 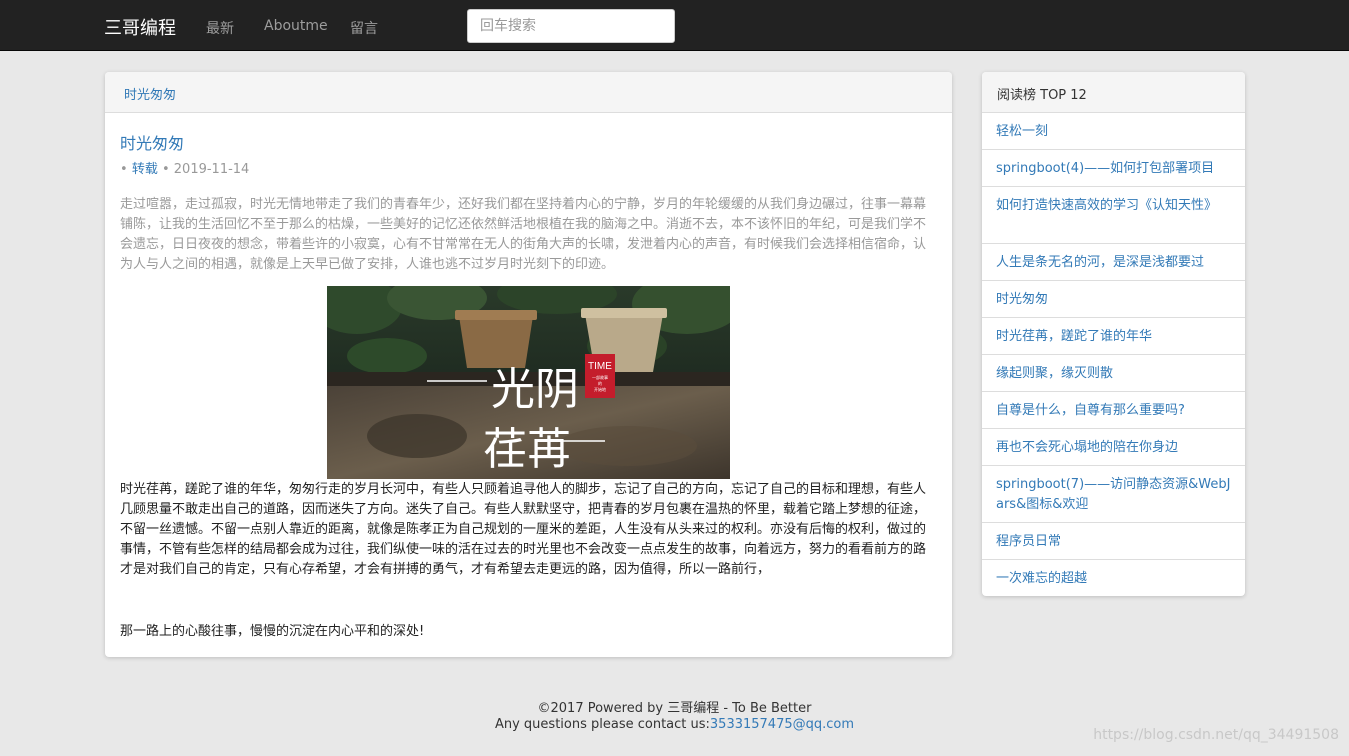 I want to click on article-date: 2019-11-14, so click(x=211, y=169).